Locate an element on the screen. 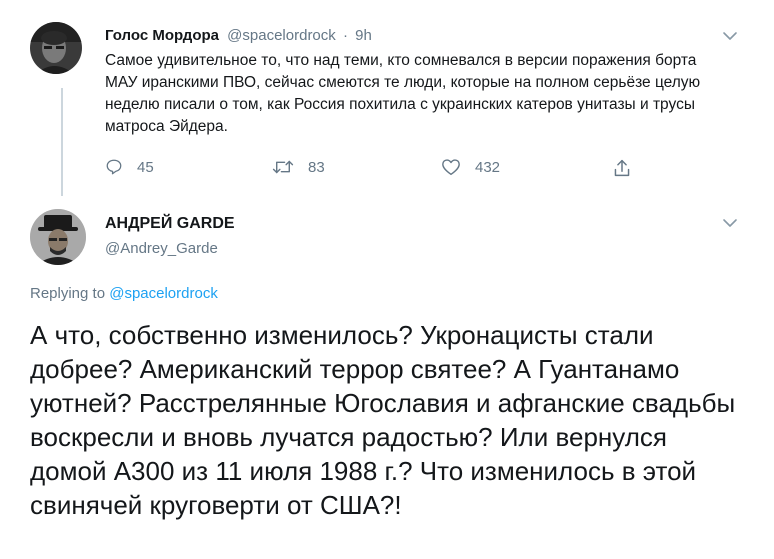  tweet1-author-name: Голос Мордора is located at coordinates (162, 35).